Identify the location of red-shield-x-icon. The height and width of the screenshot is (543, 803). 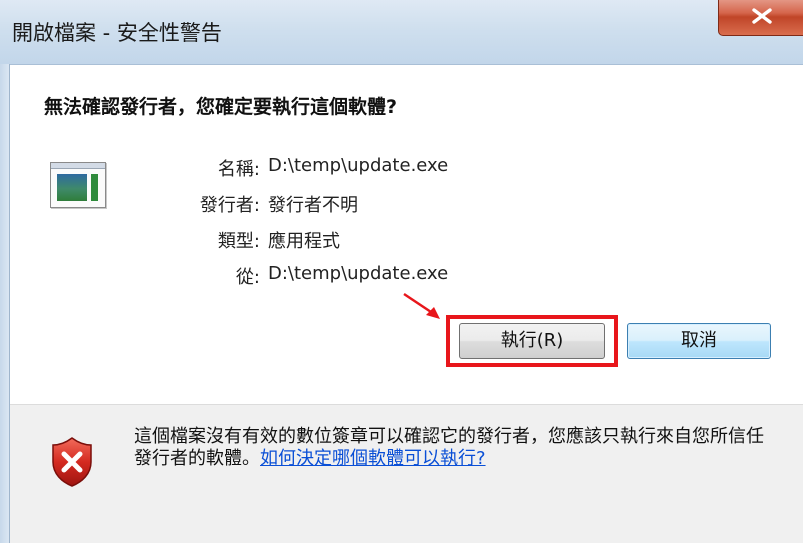
(72, 462).